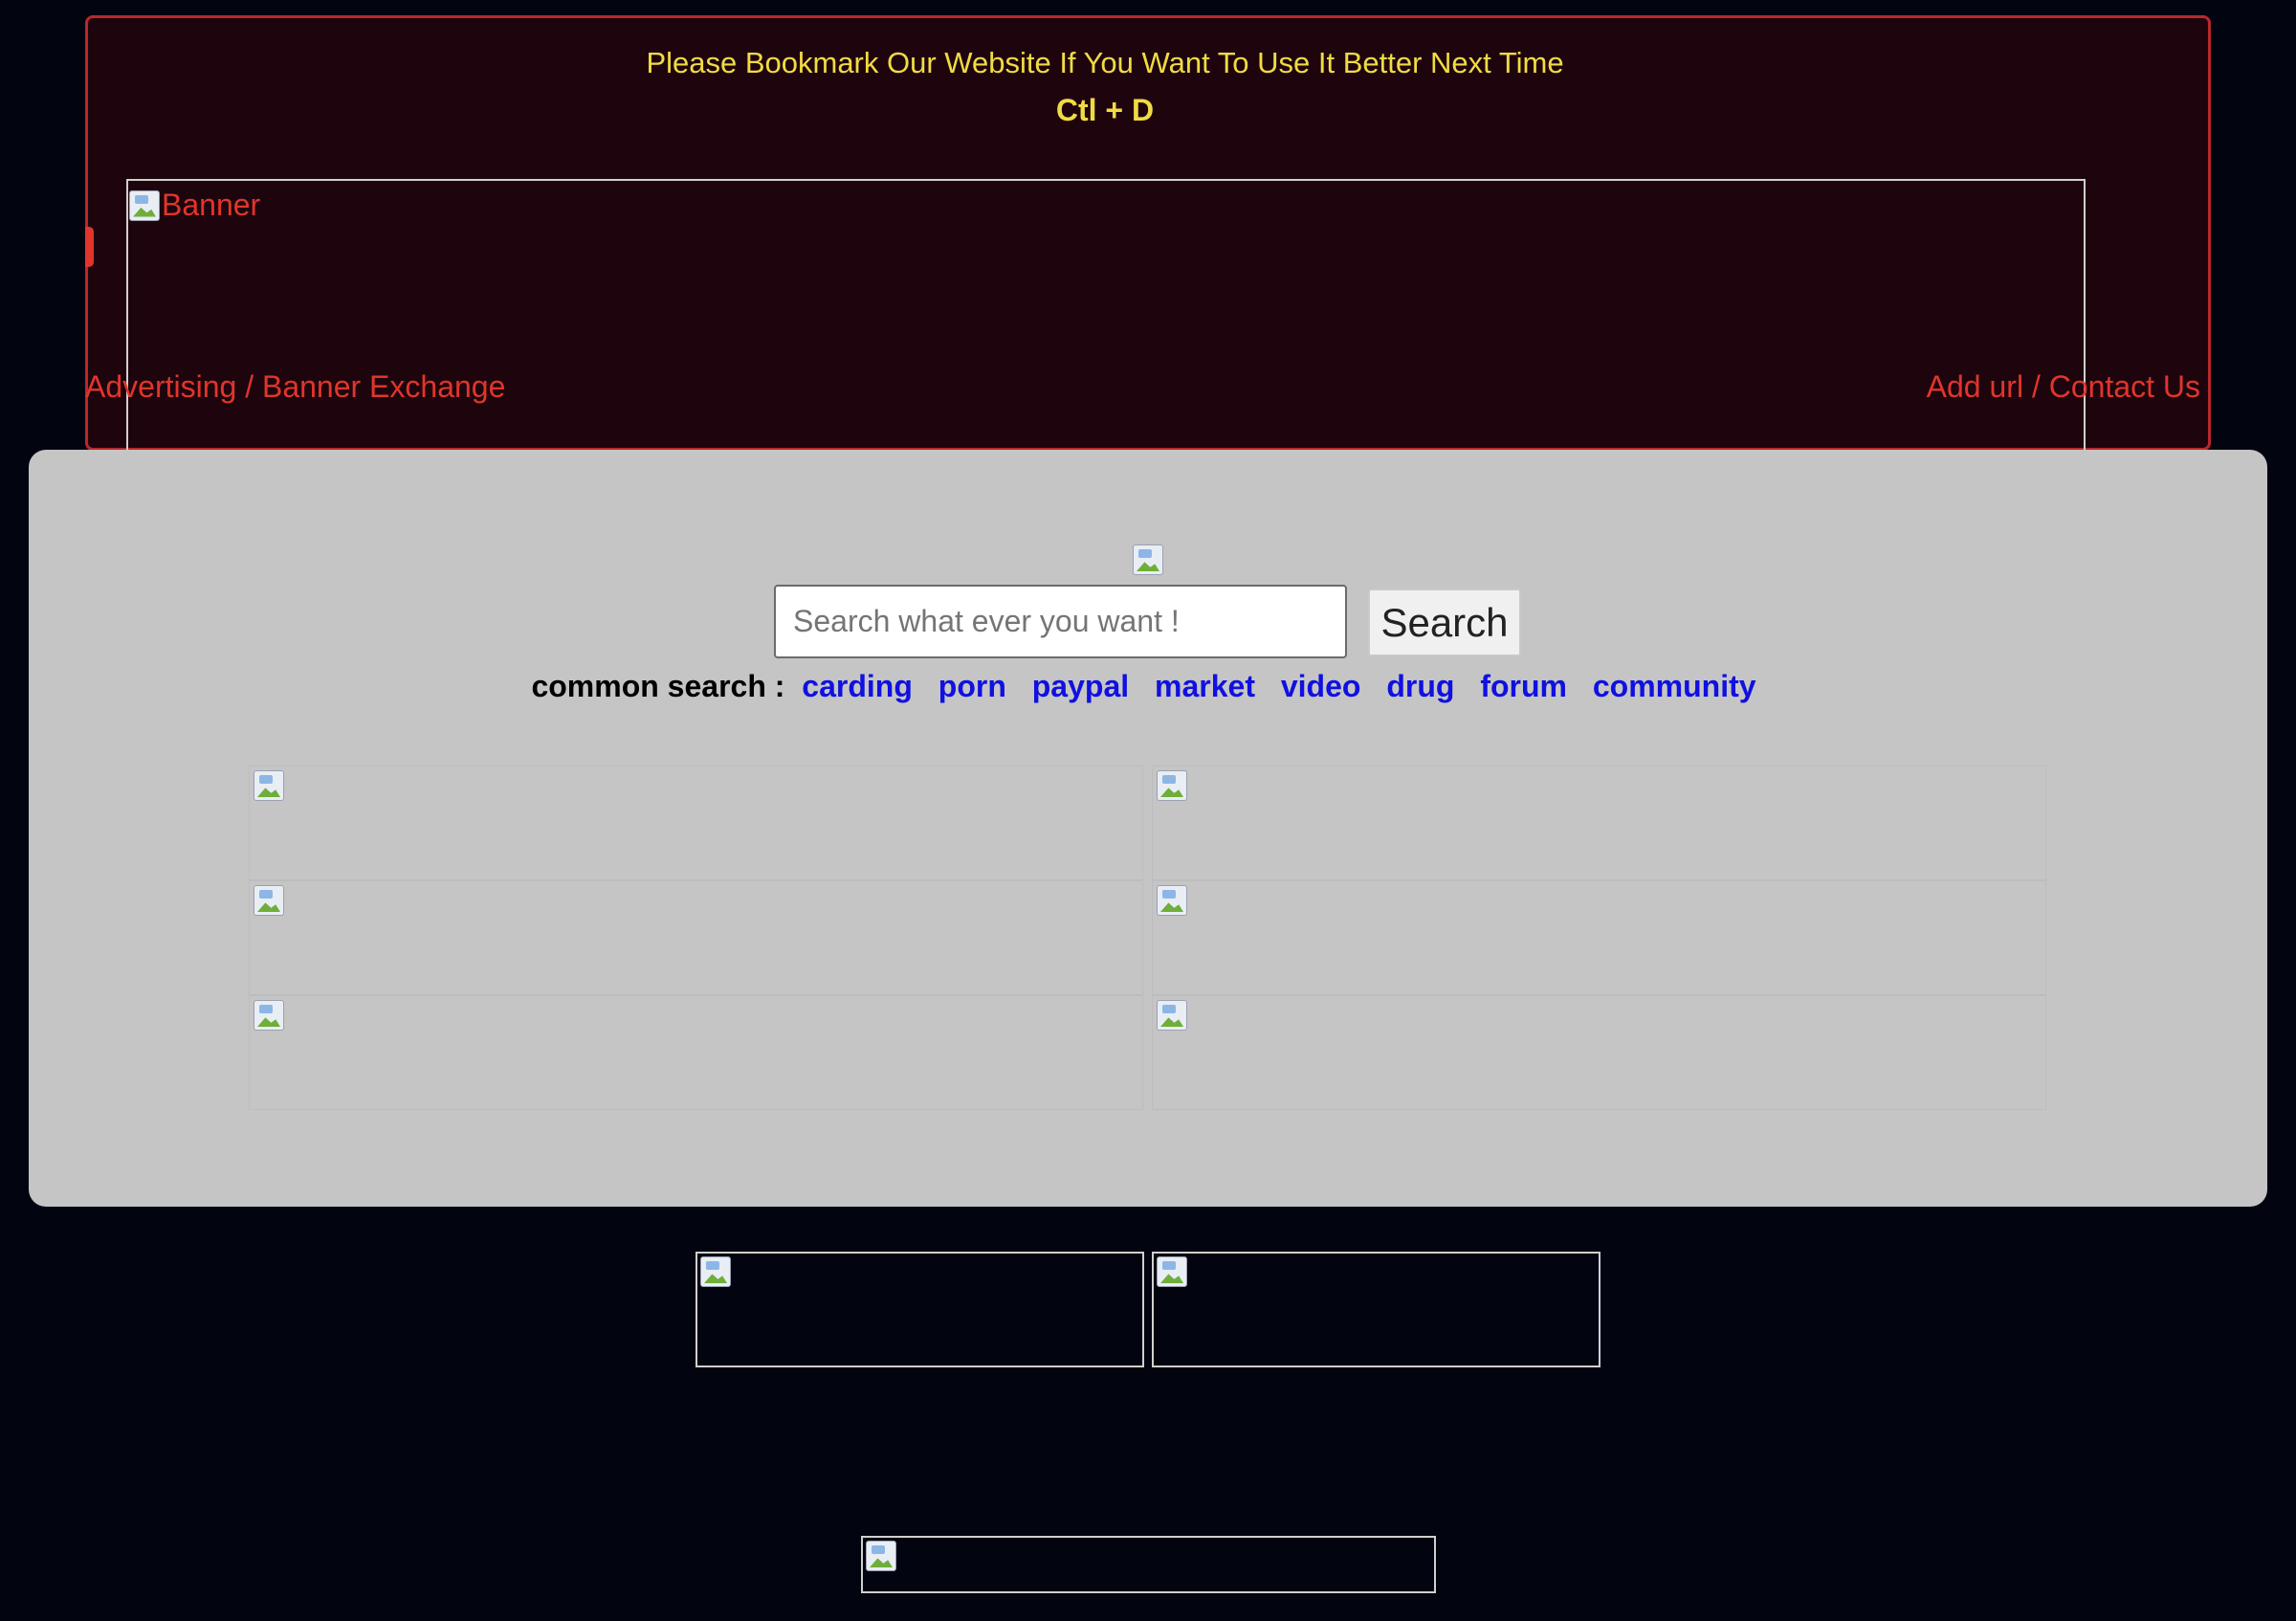 This screenshot has height=1621, width=2296. I want to click on top-banner-image: Banner, so click(195, 205).